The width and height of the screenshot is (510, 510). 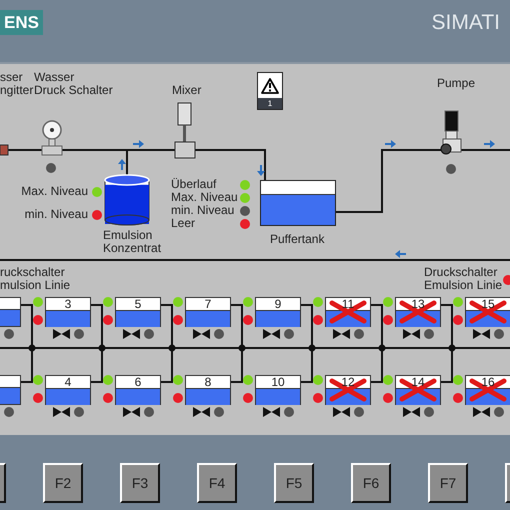 I want to click on device-label: Emulsion, so click(x=128, y=235).